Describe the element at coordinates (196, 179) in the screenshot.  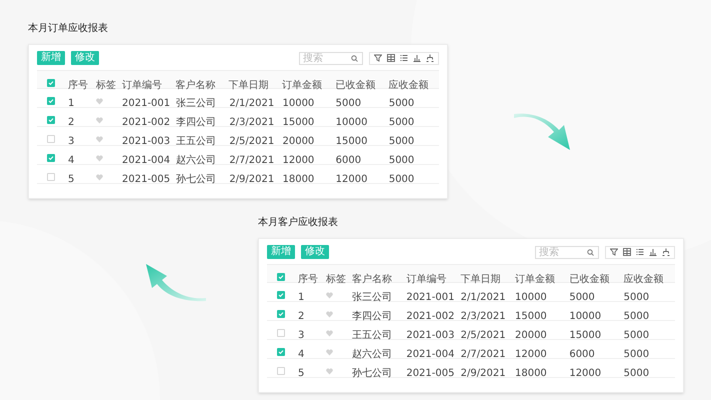
I see `table-cell: 孙七公司` at that location.